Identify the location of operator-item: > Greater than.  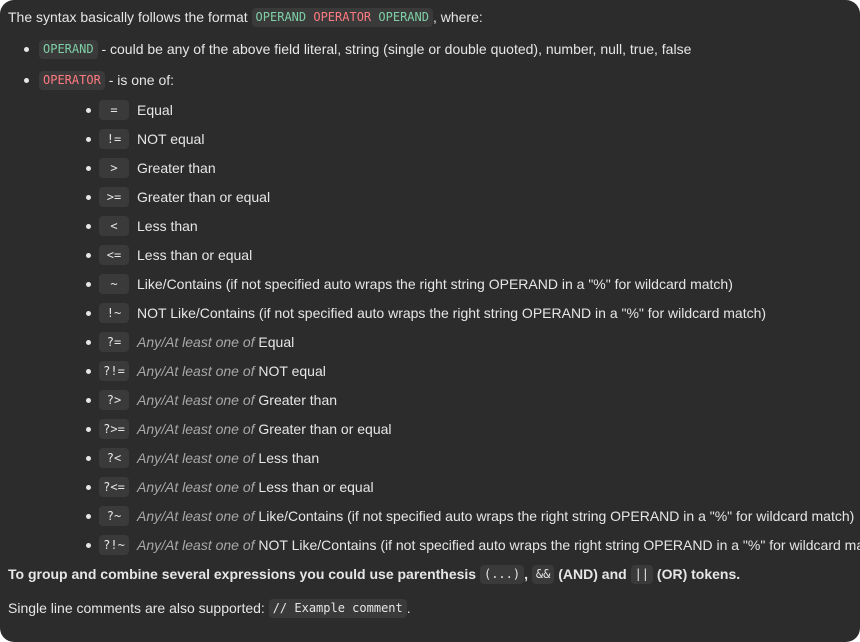
(445, 168).